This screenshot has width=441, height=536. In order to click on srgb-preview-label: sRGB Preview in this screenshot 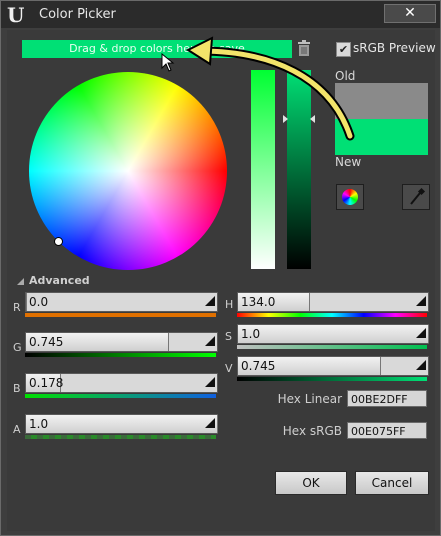, I will do `click(394, 48)`.